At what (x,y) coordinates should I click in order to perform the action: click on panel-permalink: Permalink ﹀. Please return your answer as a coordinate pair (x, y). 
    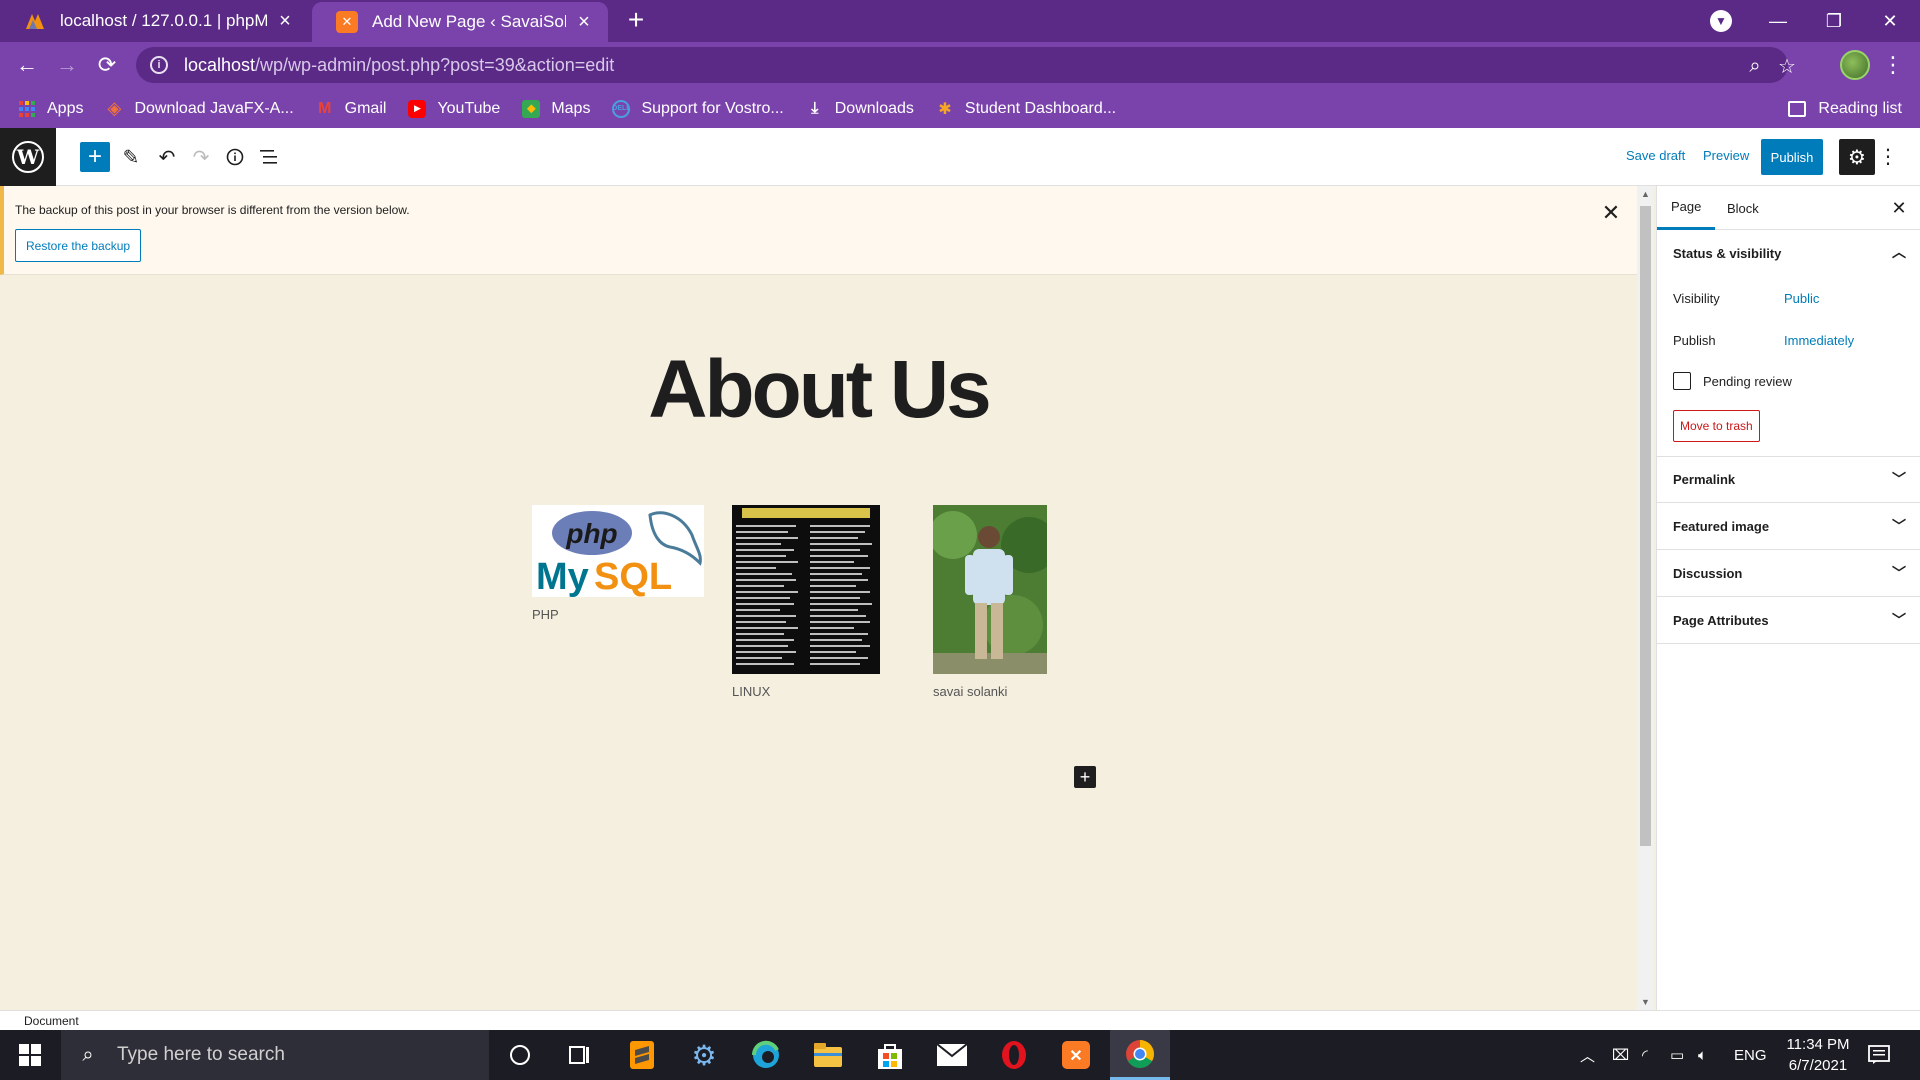
    Looking at the image, I should click on (1788, 480).